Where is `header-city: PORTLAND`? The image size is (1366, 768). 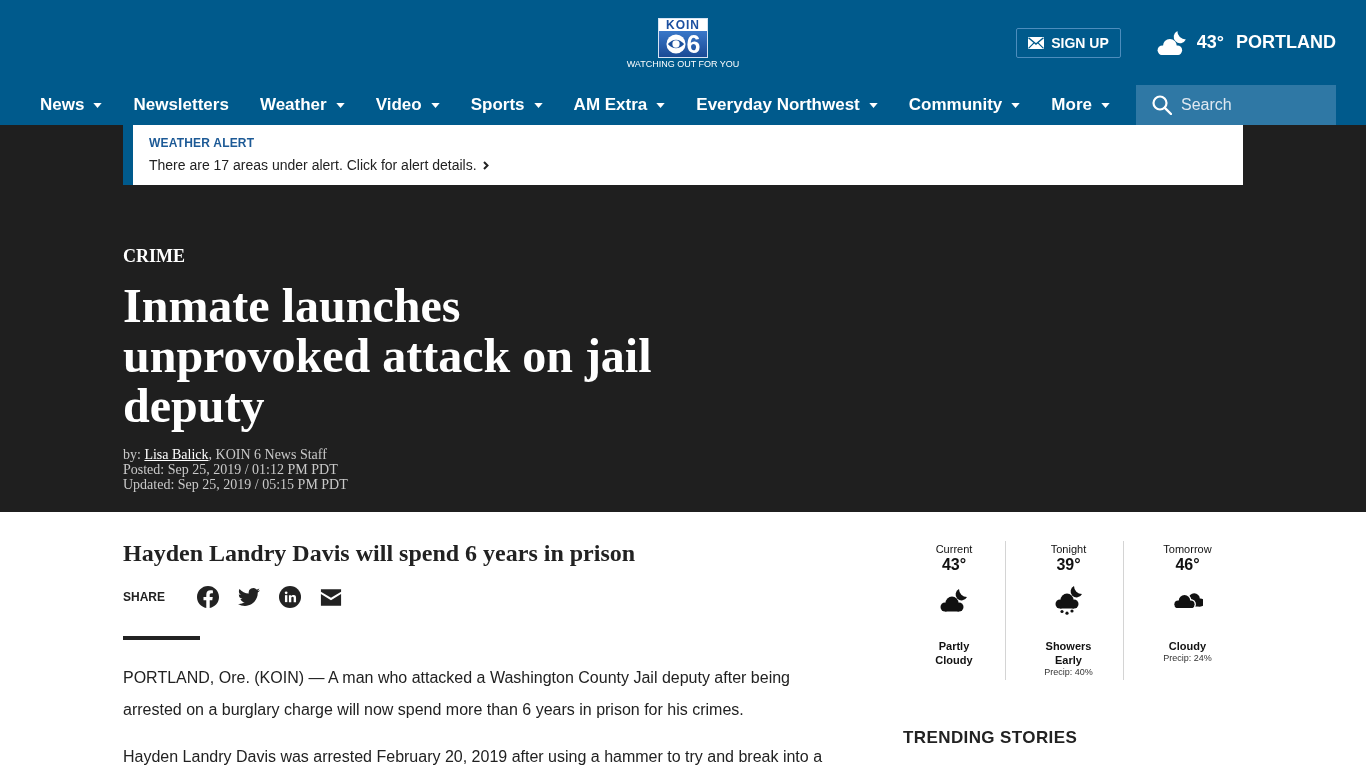
header-city: PORTLAND is located at coordinates (1286, 42).